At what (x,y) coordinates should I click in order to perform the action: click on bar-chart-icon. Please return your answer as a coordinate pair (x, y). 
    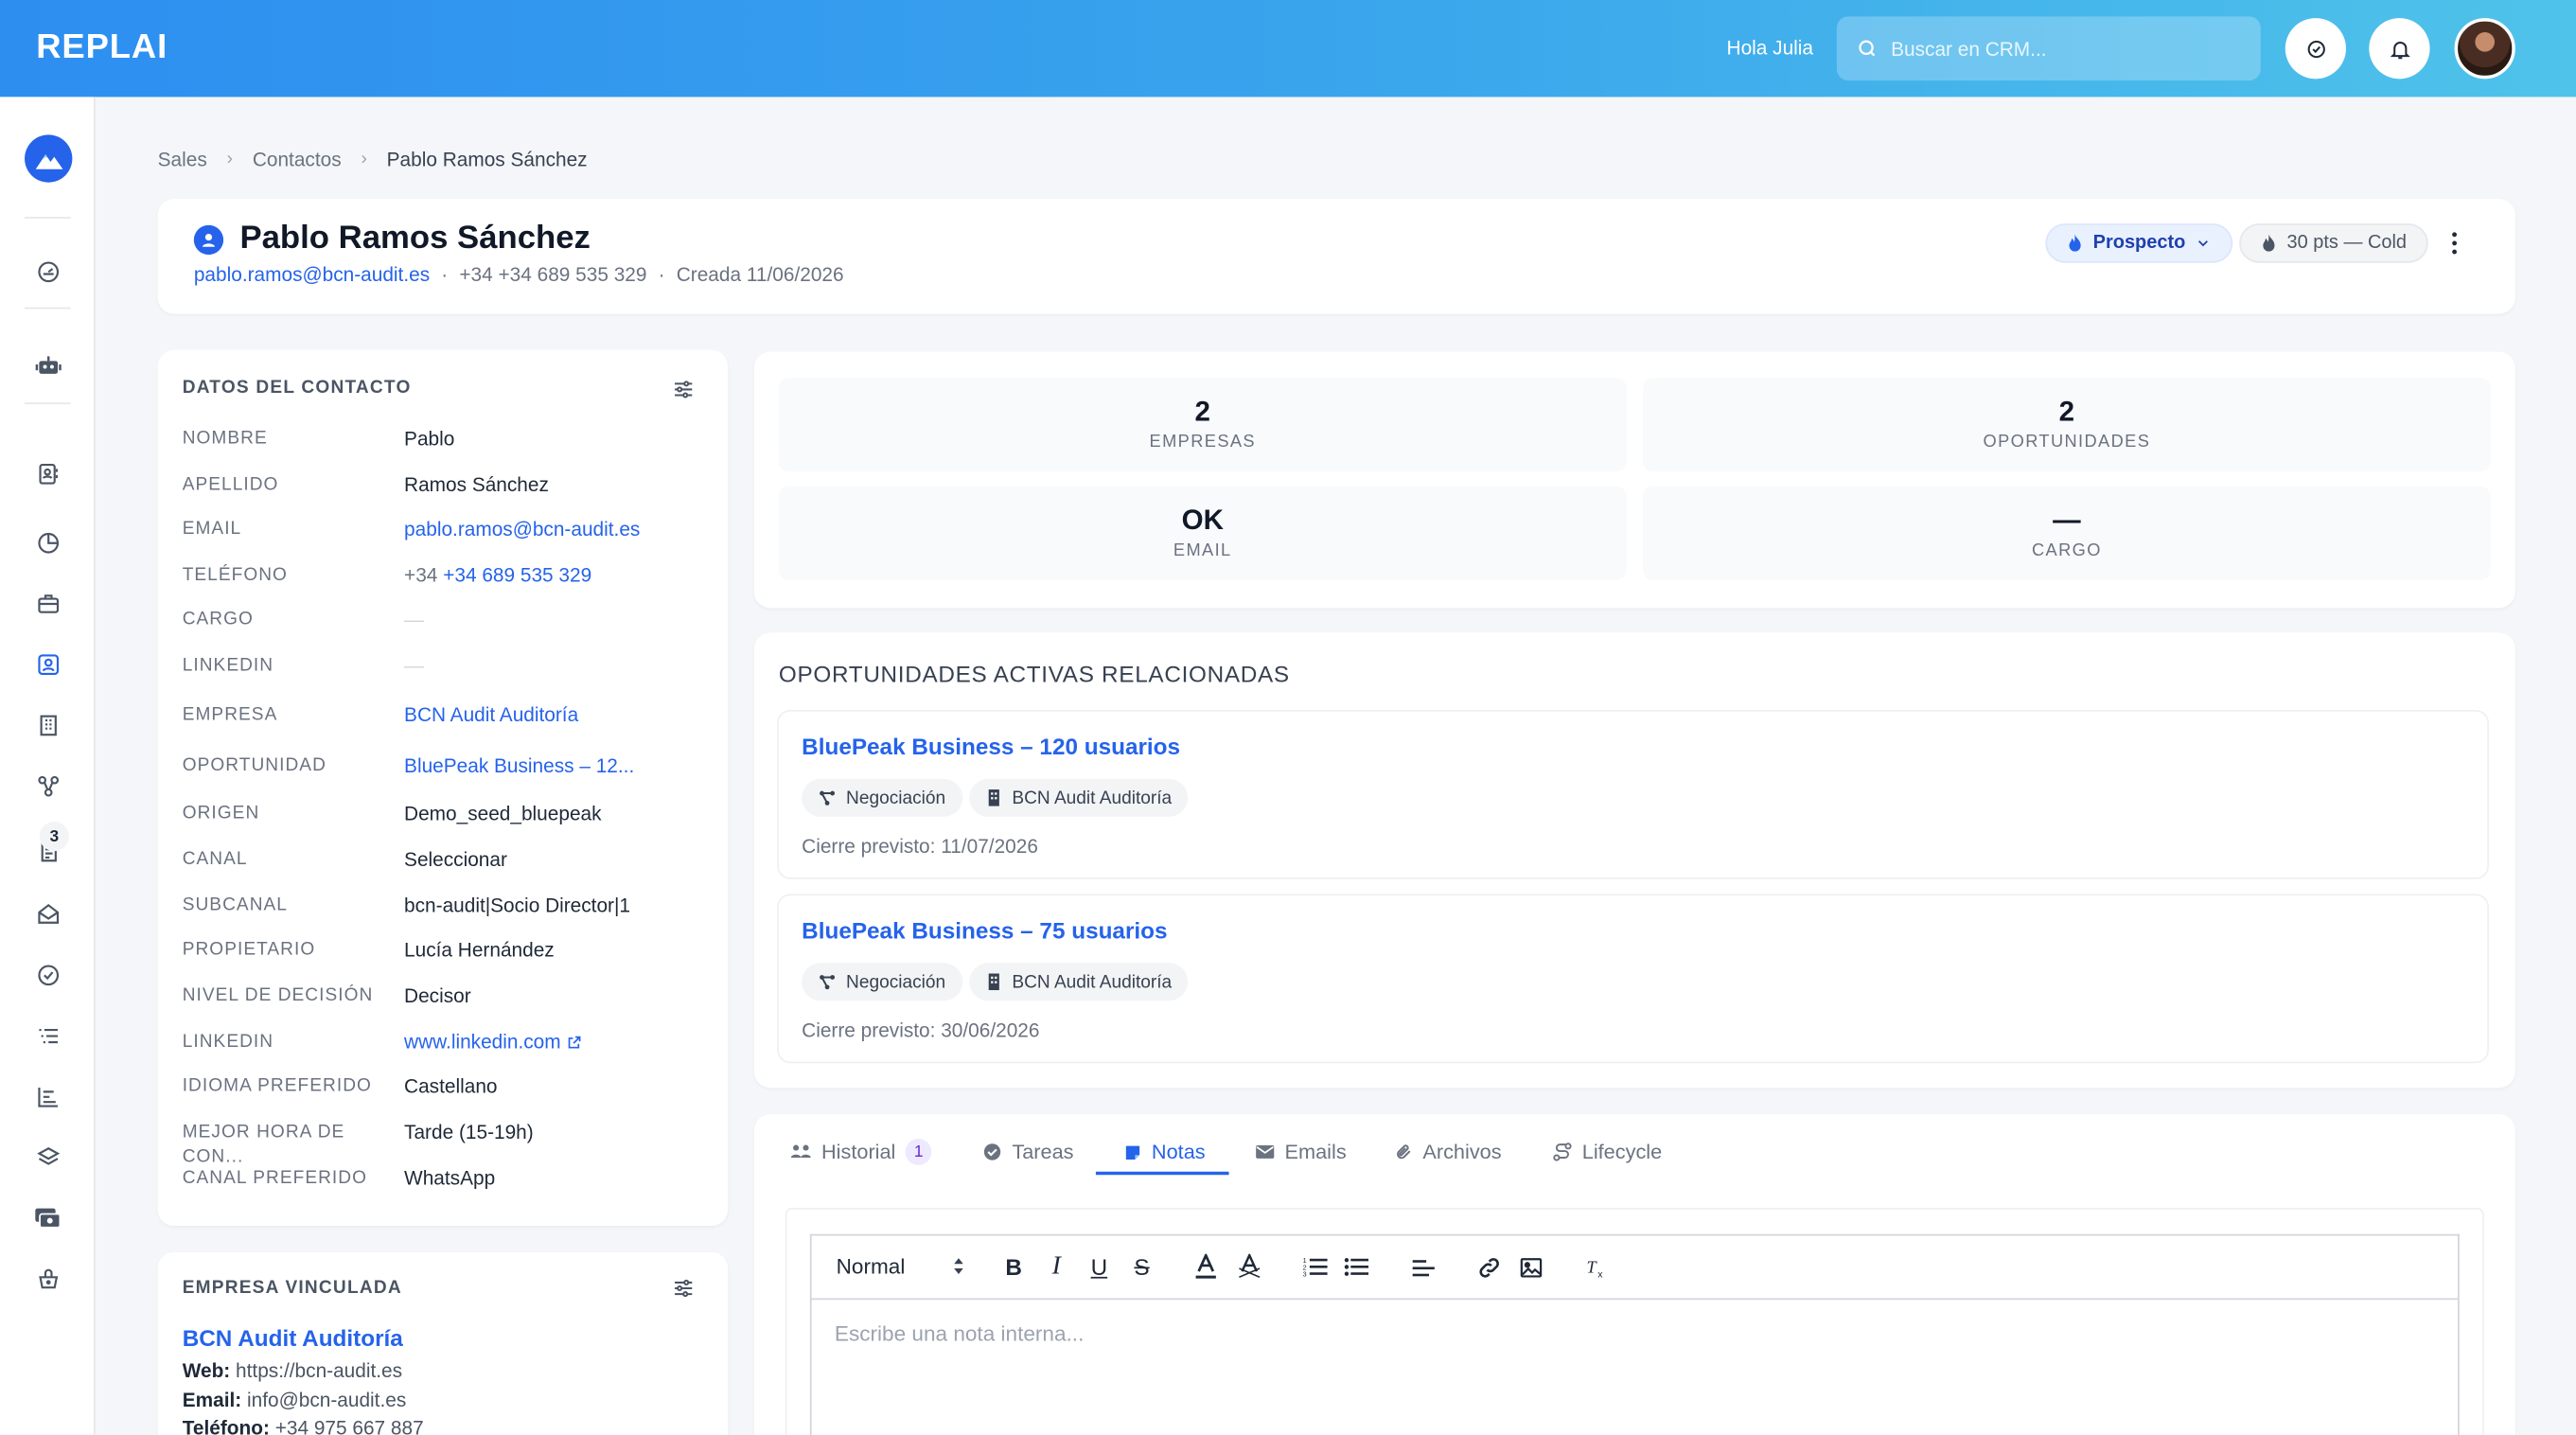
    Looking at the image, I should click on (47, 1096).